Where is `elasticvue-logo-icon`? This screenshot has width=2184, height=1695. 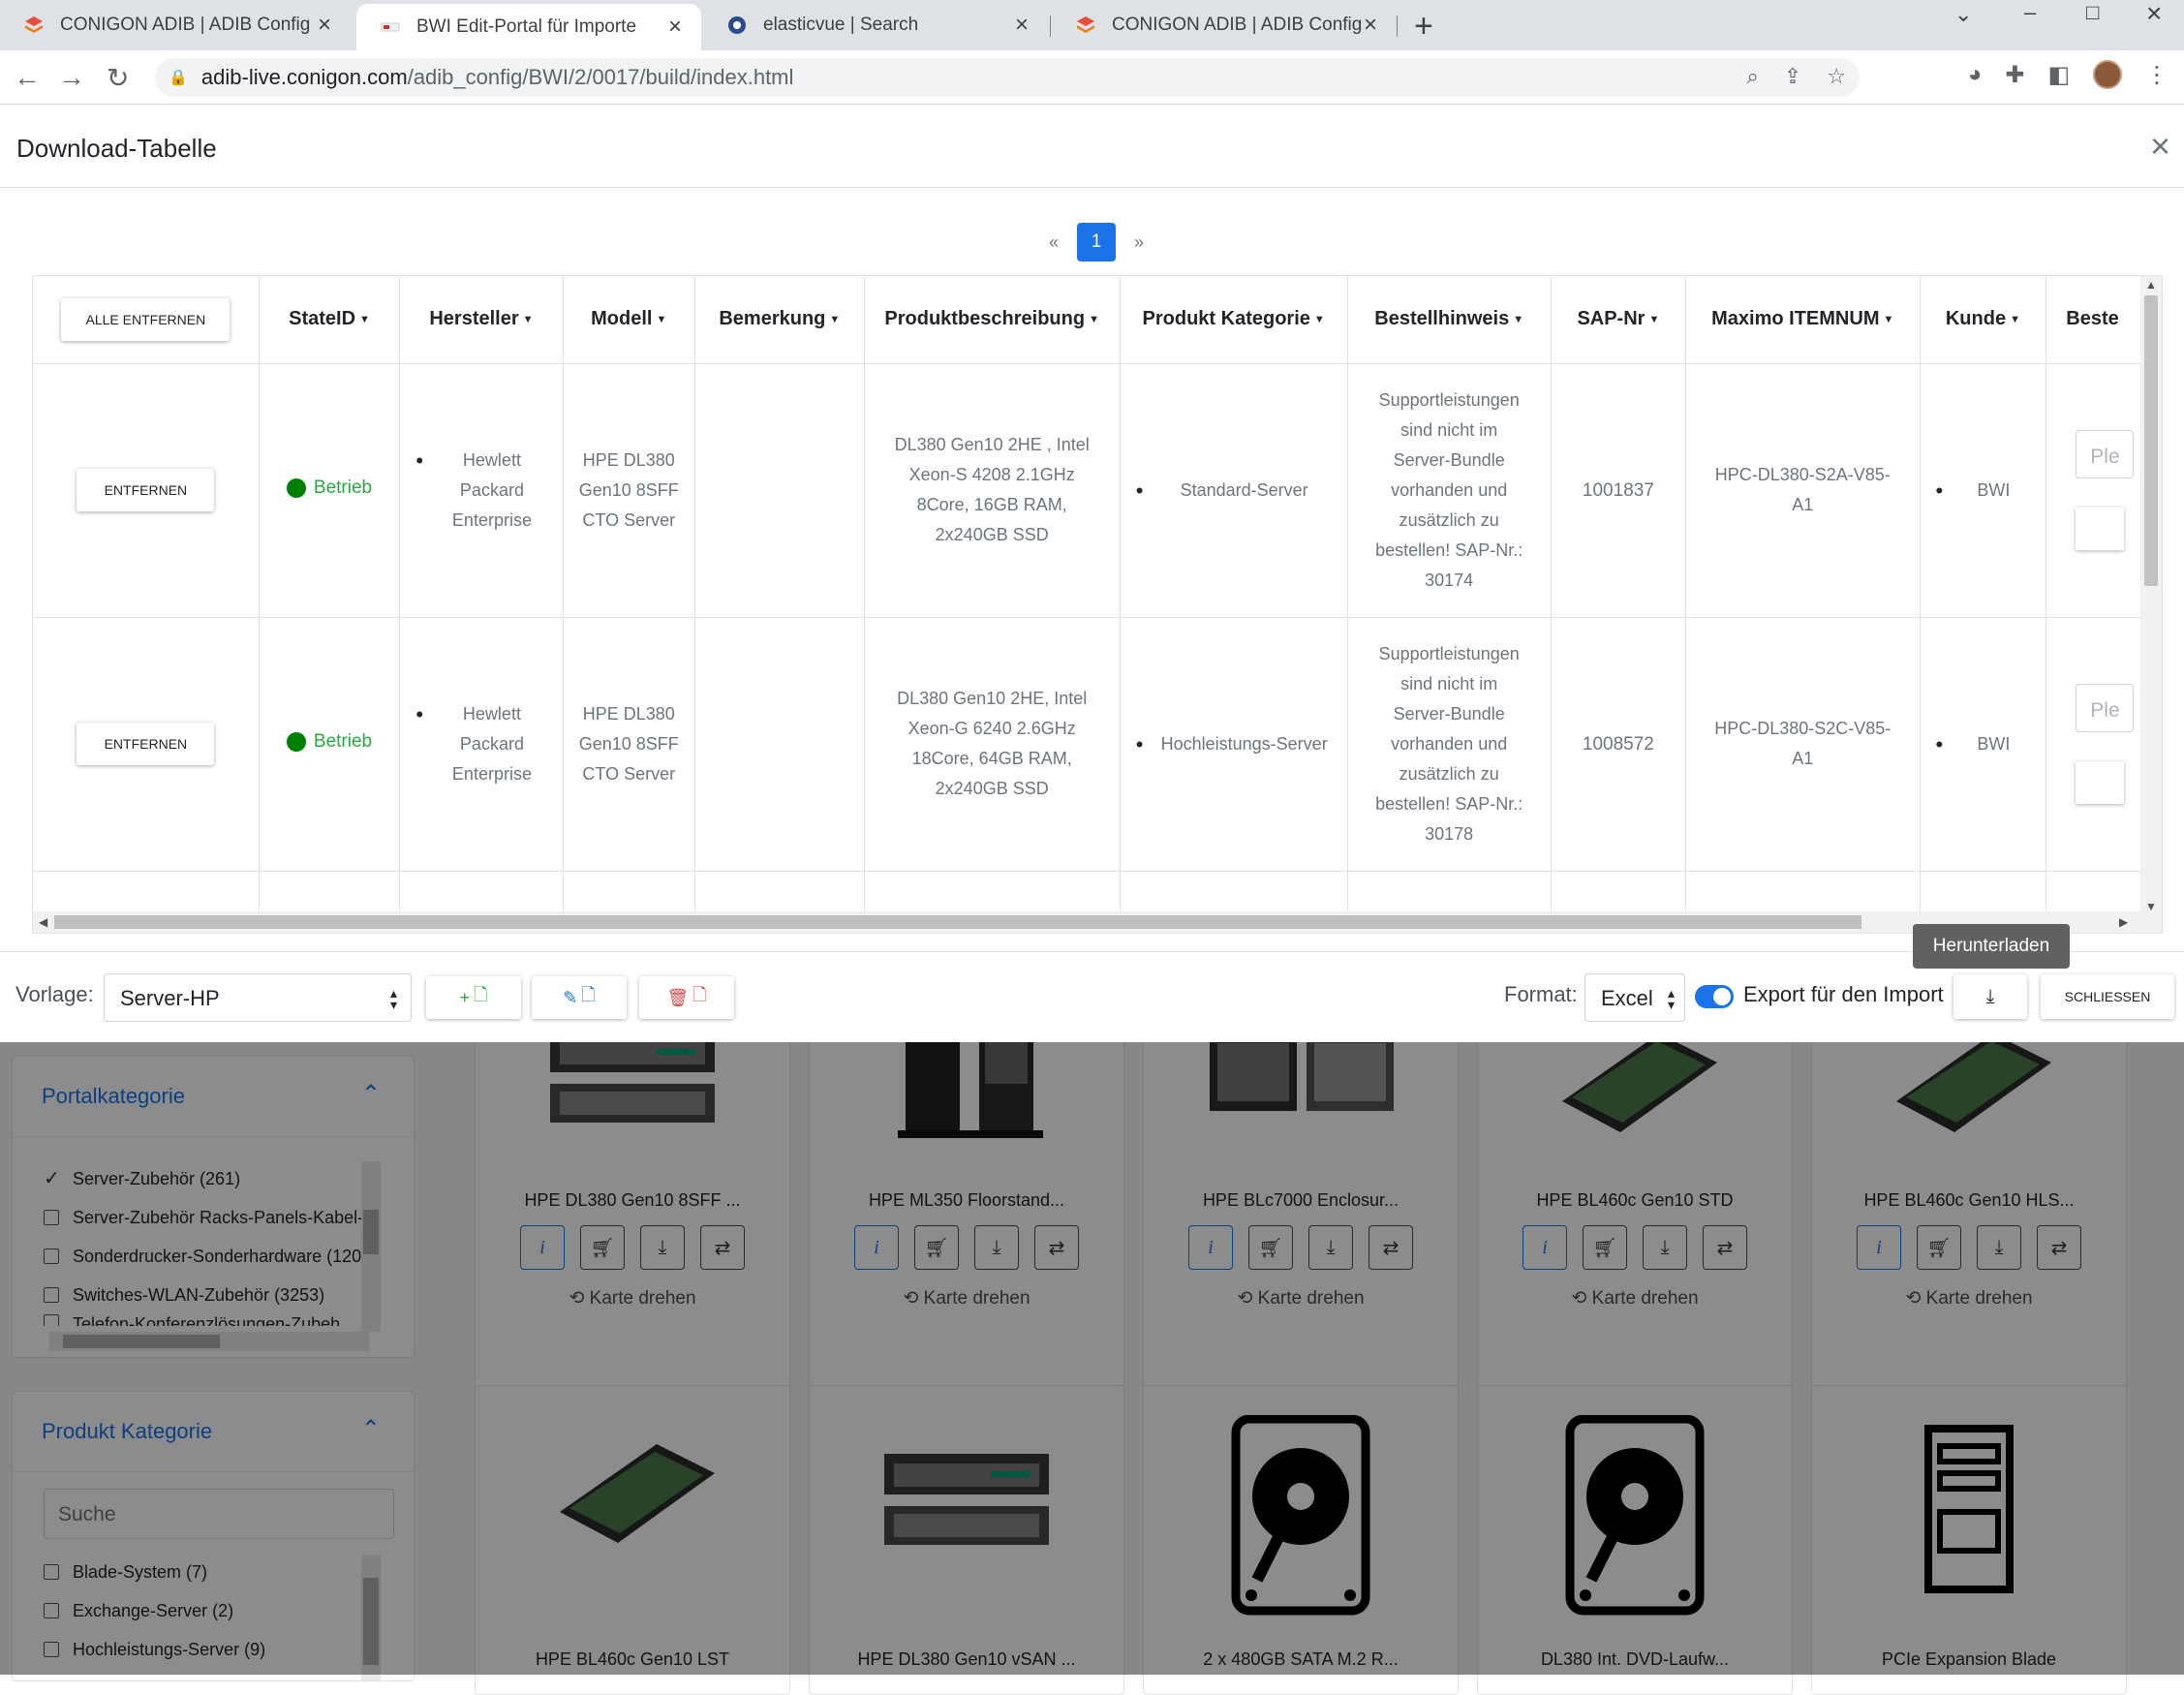 elasticvue-logo-icon is located at coordinates (737, 25).